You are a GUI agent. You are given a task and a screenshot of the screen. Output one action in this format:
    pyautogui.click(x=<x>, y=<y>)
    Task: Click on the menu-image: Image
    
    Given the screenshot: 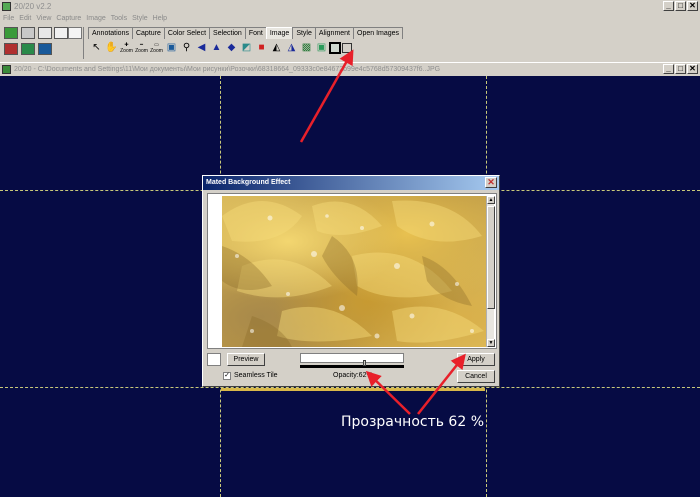 What is the action you would take?
    pyautogui.click(x=95, y=18)
    